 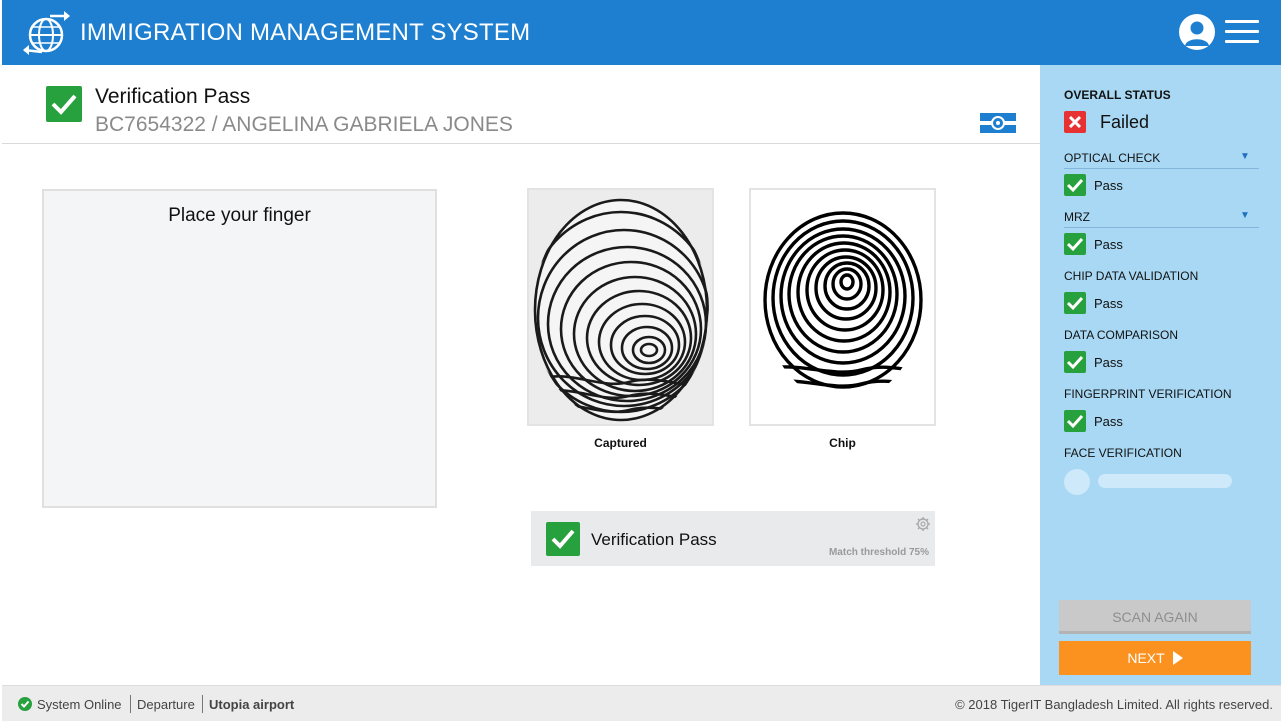 I want to click on mrz-chevron-down-icon: ▼, so click(x=1245, y=215).